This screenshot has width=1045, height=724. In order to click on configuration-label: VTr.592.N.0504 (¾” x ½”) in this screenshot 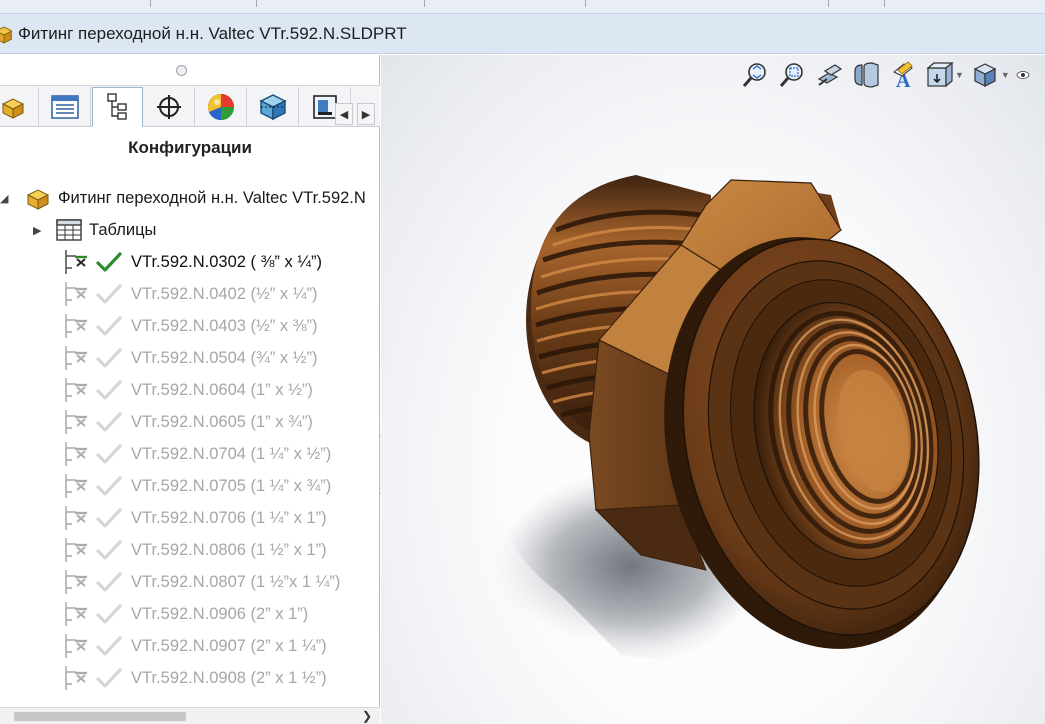, I will do `click(224, 357)`.